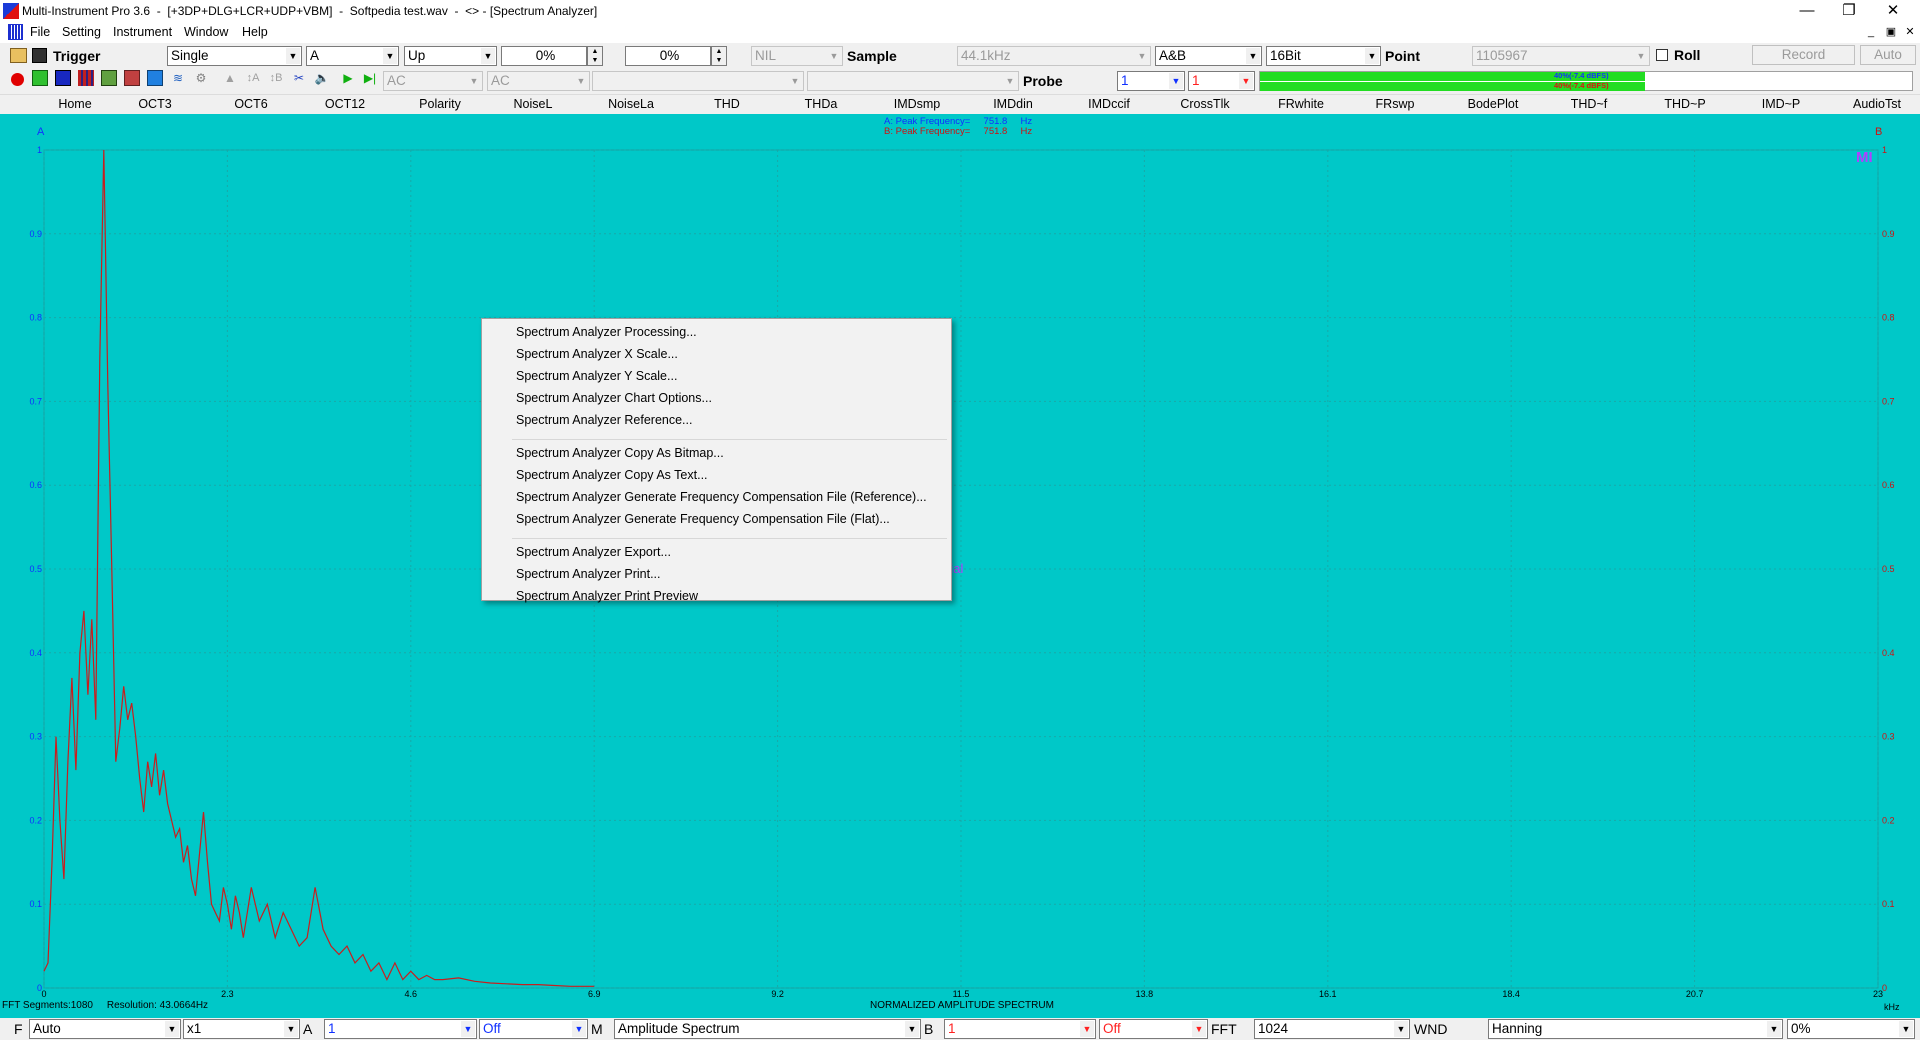 The image size is (1920, 1040). Describe the element at coordinates (767, 1029) in the screenshot. I see `mode-select: Amplitude Spectrum ▼` at that location.